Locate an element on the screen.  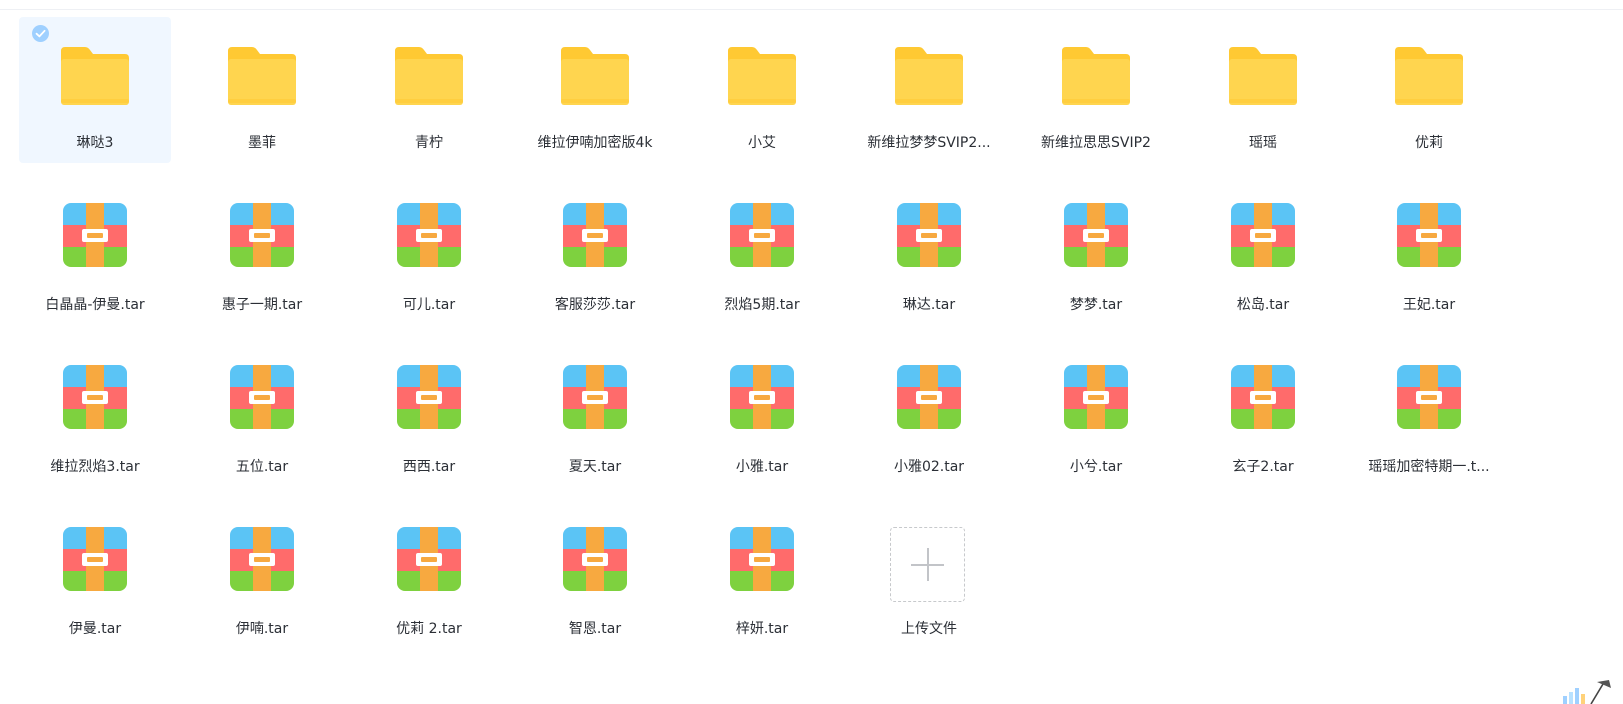
archive-file-item: 小雅02.tar is located at coordinates (929, 414).